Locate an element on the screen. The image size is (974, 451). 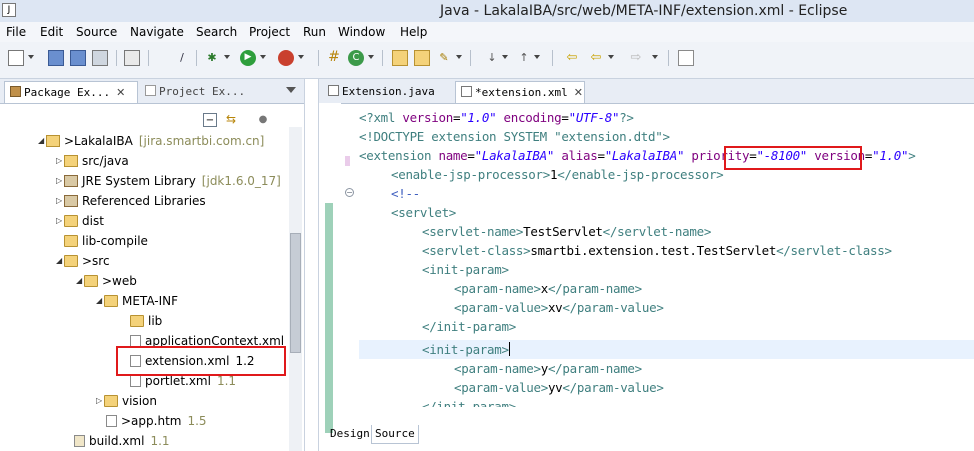
back-dropdown-icon is located at coordinates (611, 57).